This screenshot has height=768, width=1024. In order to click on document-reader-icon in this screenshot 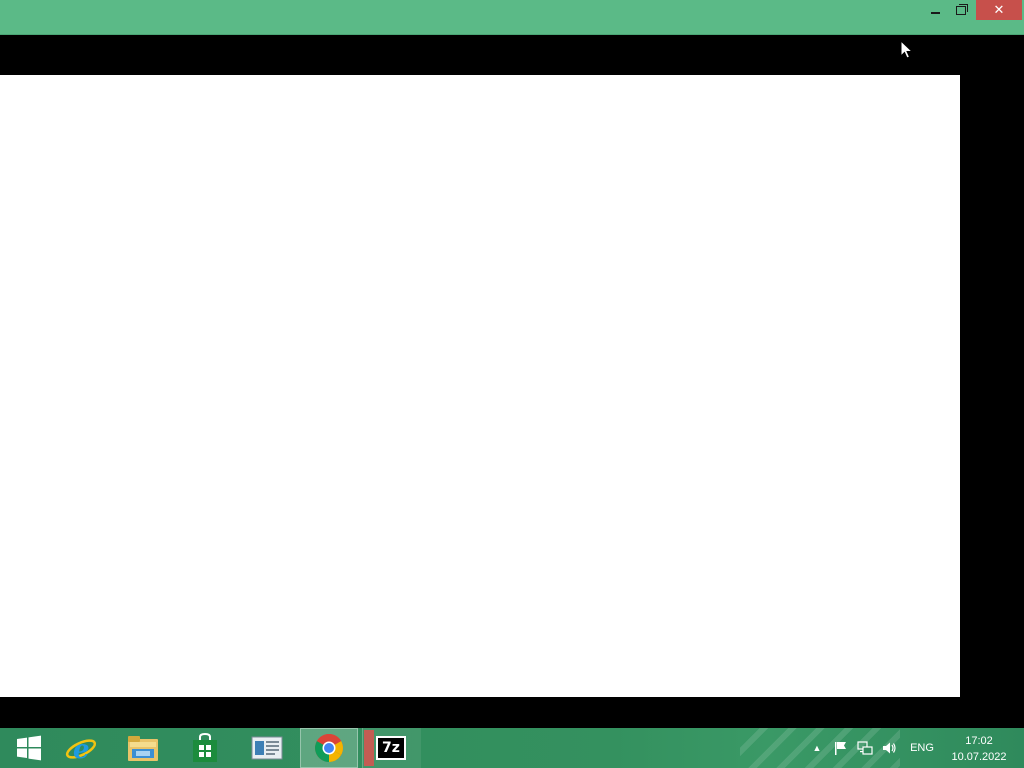, I will do `click(267, 748)`.